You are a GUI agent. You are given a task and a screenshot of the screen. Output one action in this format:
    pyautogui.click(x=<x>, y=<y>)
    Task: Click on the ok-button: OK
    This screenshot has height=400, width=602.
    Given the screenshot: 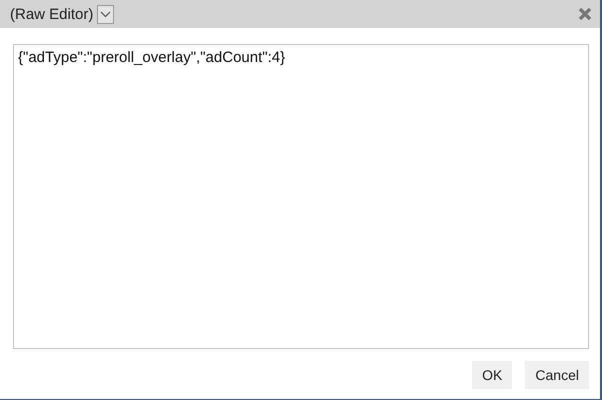 What is the action you would take?
    pyautogui.click(x=492, y=375)
    